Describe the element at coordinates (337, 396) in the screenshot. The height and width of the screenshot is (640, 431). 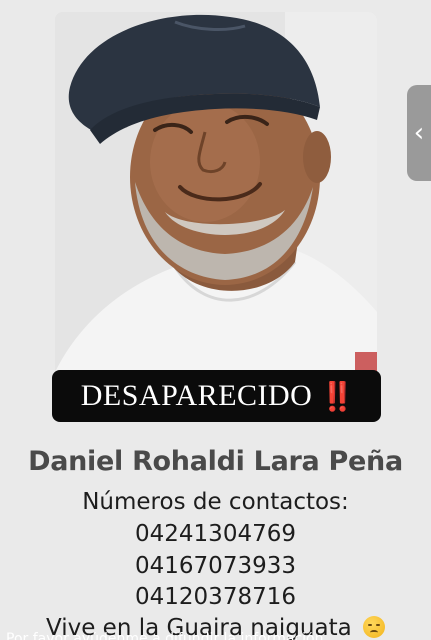
I see `double-exclamation-icon: ‼️` at that location.